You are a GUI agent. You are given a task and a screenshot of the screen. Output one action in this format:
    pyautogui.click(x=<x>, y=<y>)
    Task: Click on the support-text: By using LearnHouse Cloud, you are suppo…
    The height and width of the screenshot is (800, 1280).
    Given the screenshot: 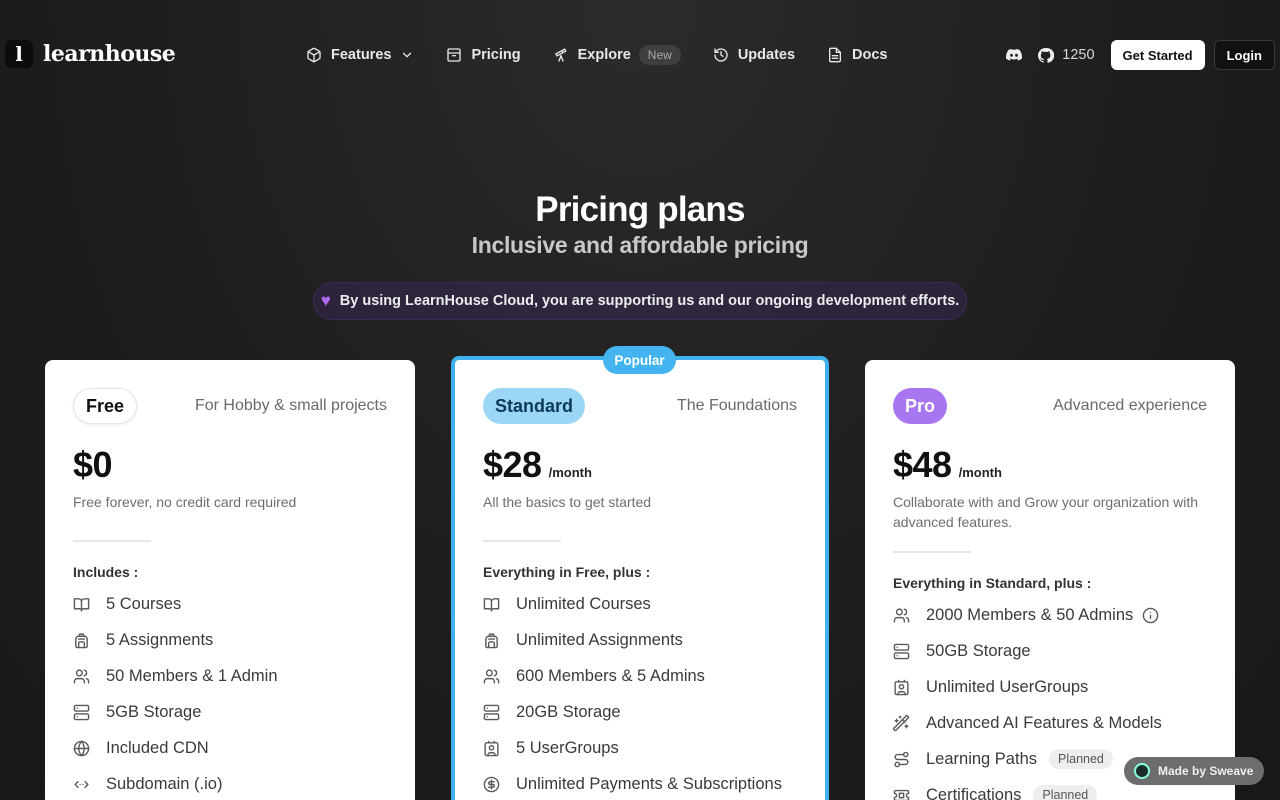 What is the action you would take?
    pyautogui.click(x=649, y=301)
    